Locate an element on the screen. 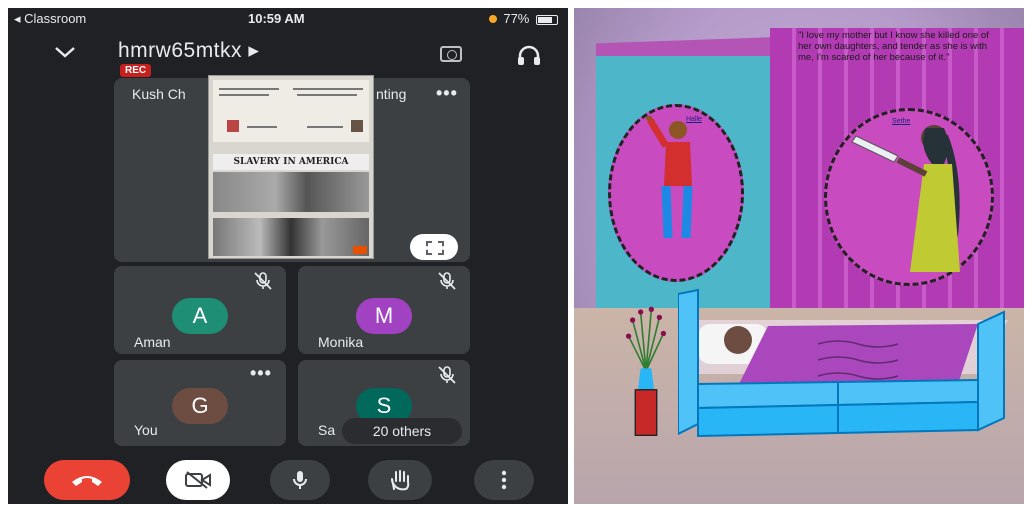  chevron-down-icon is located at coordinates (65, 52).